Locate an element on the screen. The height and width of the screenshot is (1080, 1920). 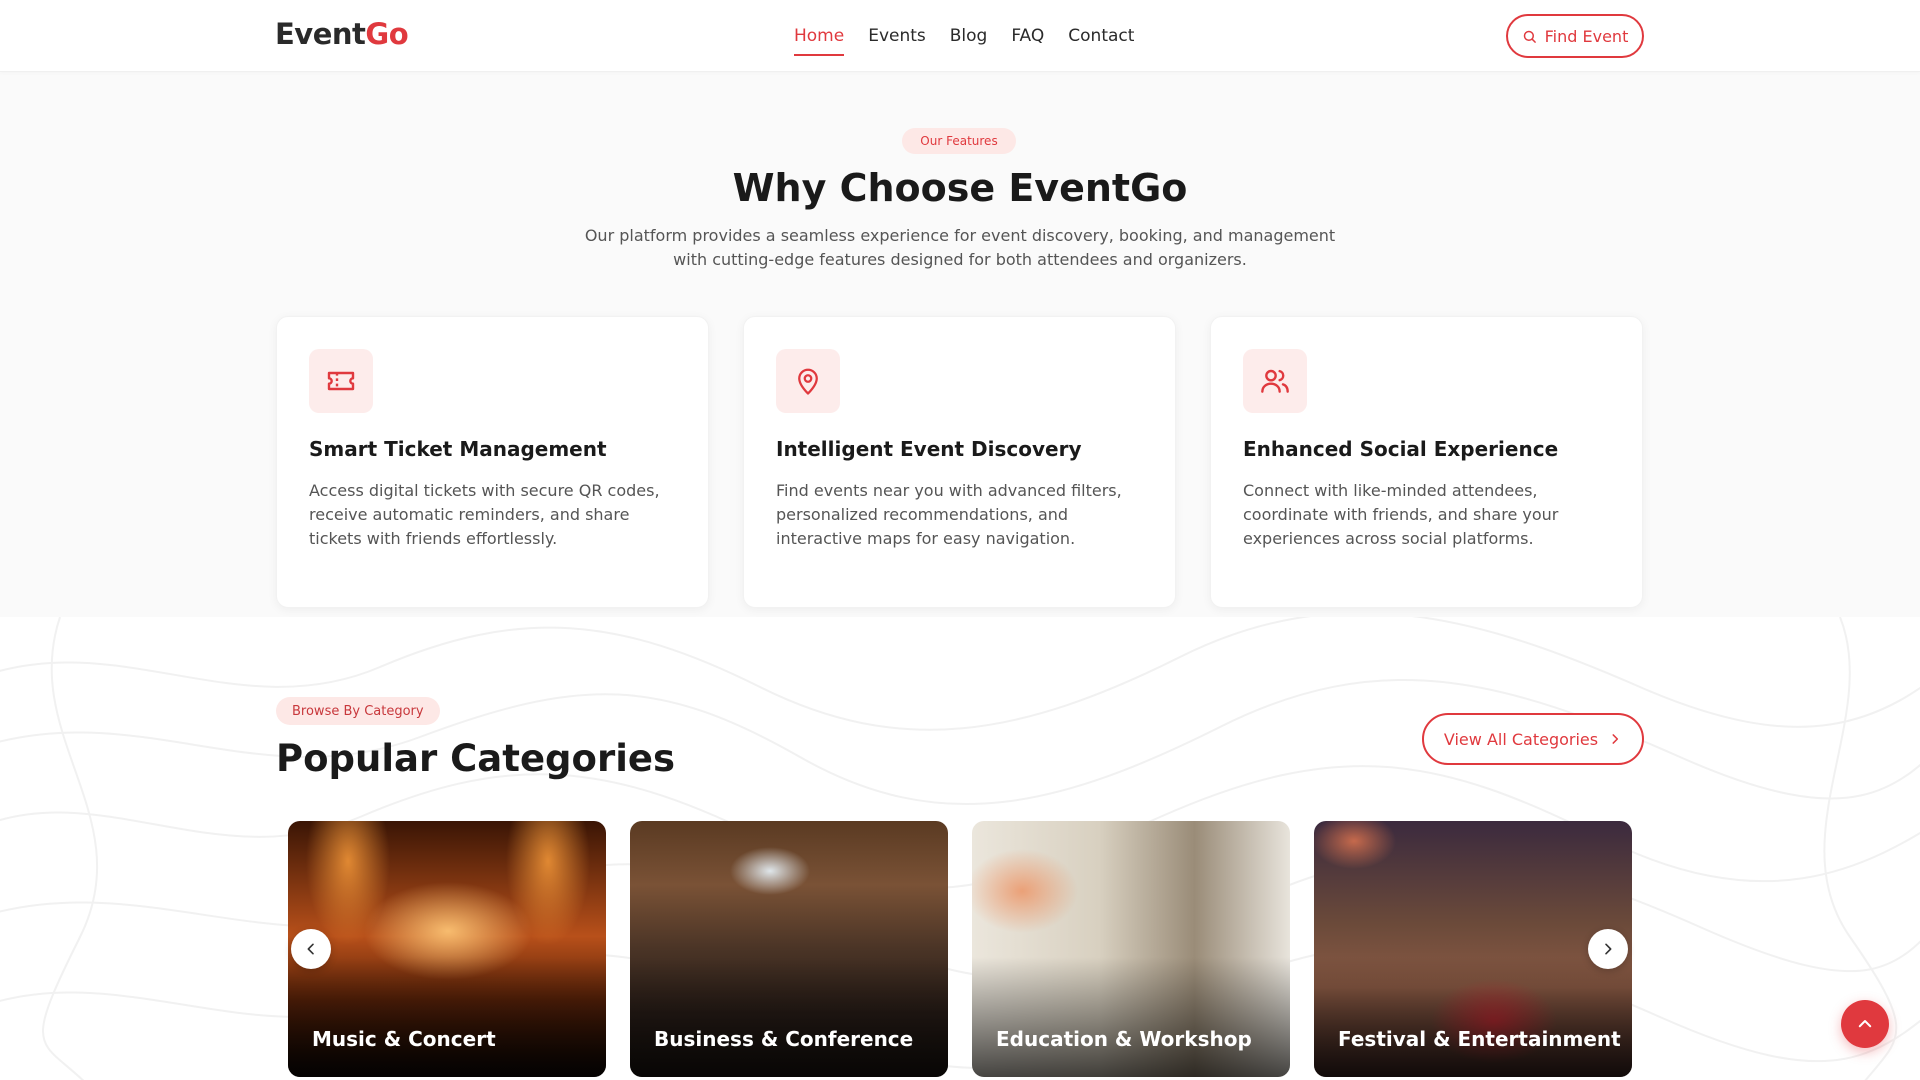
find-event-button: Find Event is located at coordinates (1575, 36).